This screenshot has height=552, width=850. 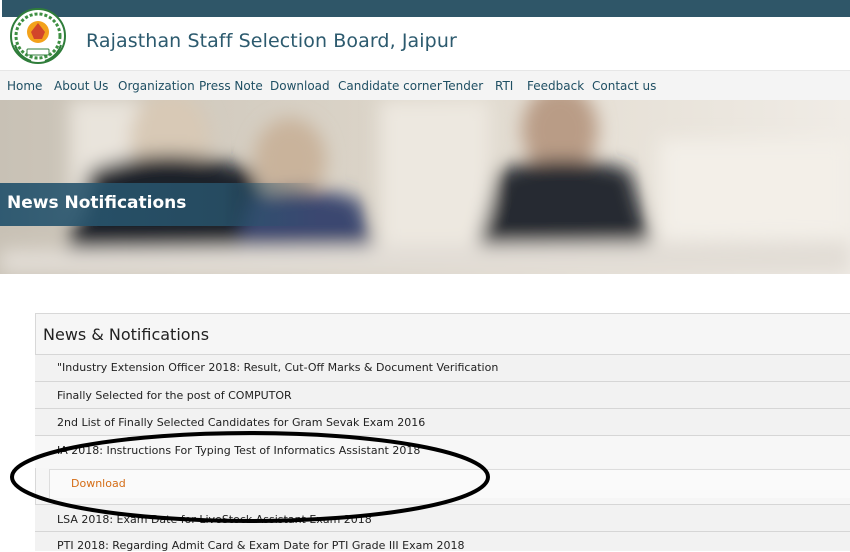 What do you see at coordinates (81, 86) in the screenshot?
I see `nav-about-us: About Us` at bounding box center [81, 86].